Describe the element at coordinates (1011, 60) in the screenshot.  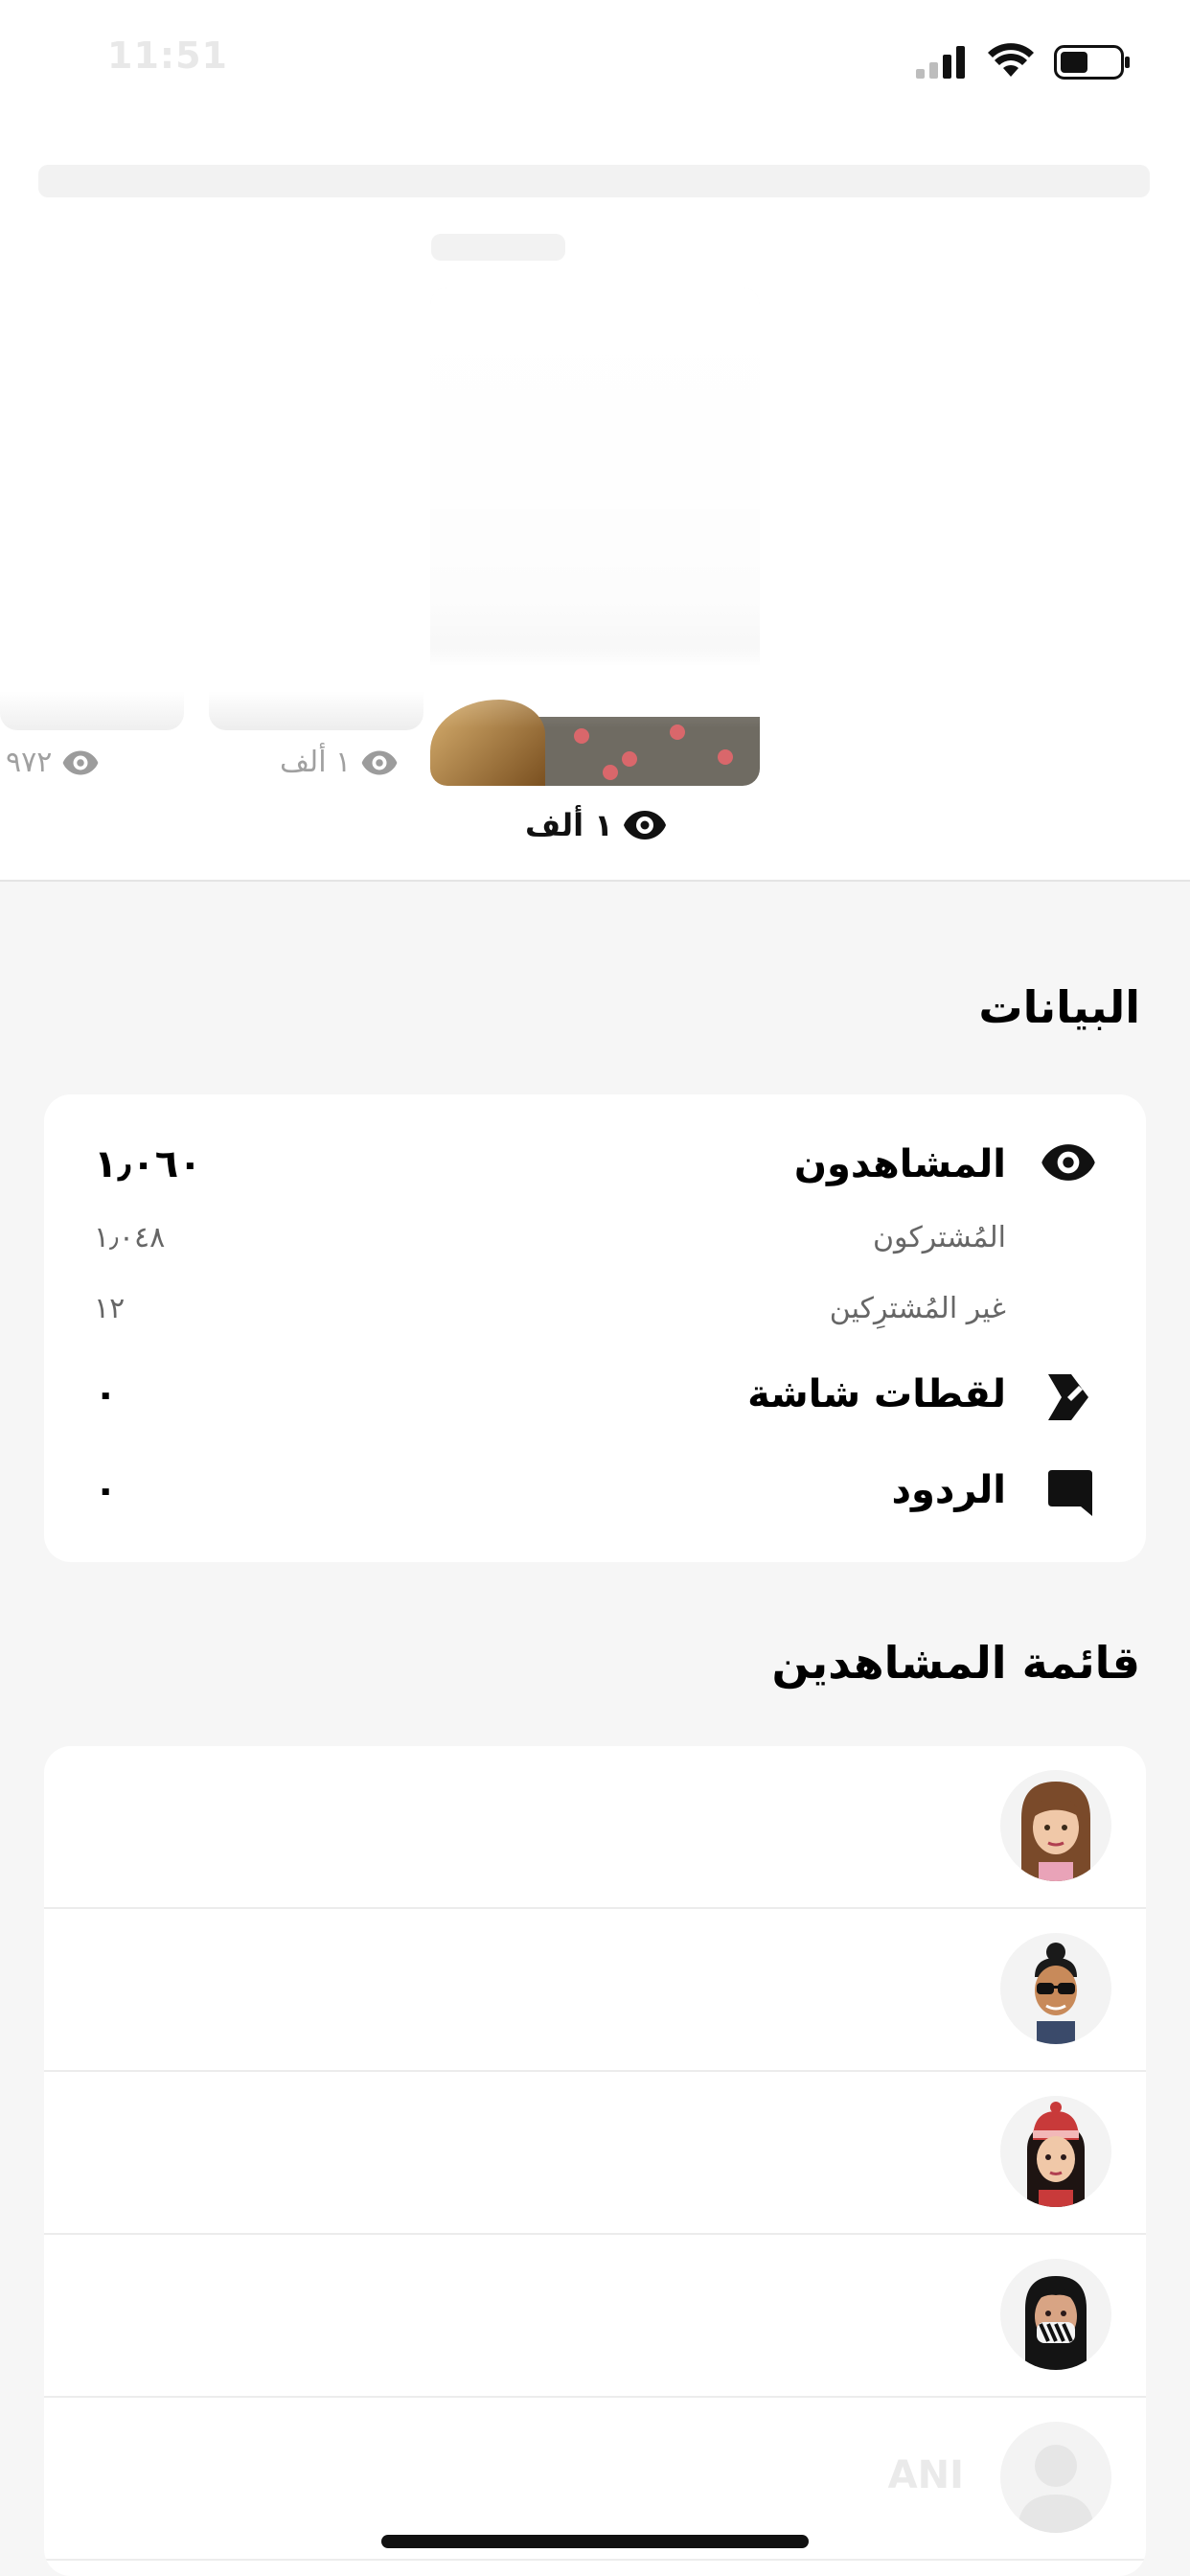
I see `wifi-icon` at that location.